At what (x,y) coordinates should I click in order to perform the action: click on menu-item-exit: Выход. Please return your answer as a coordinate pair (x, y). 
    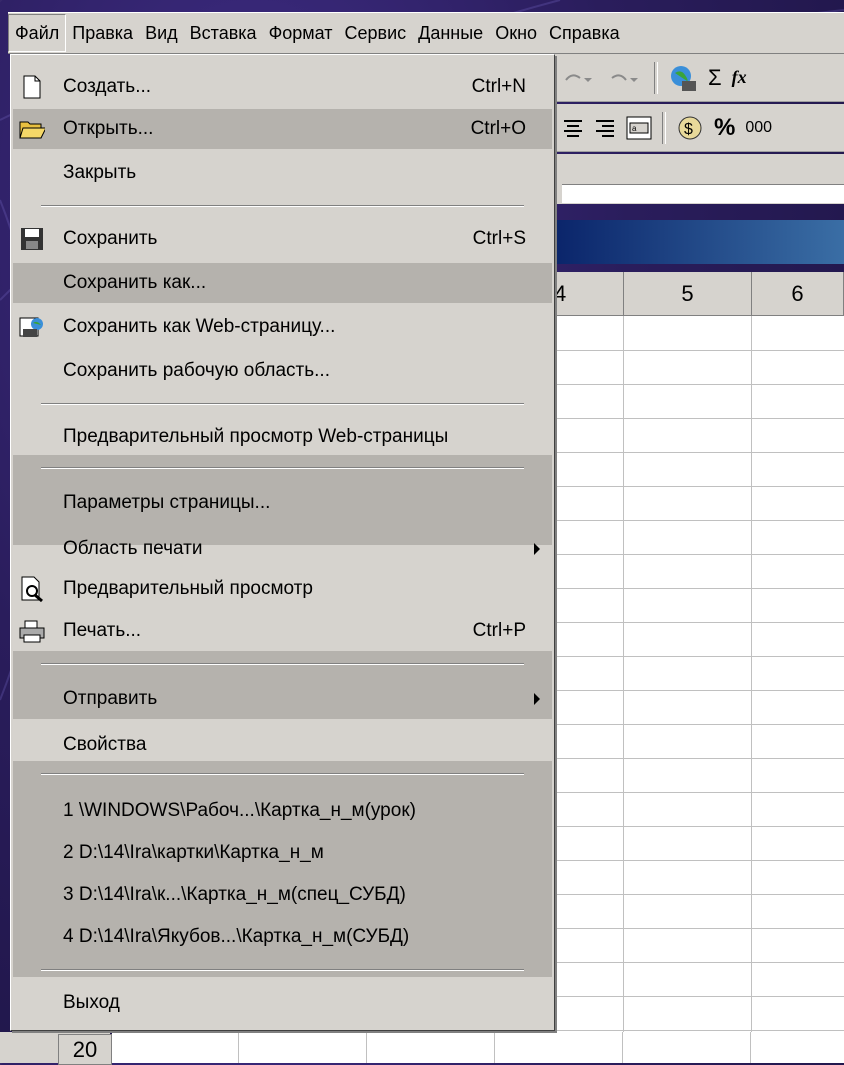
    Looking at the image, I should click on (282, 1003).